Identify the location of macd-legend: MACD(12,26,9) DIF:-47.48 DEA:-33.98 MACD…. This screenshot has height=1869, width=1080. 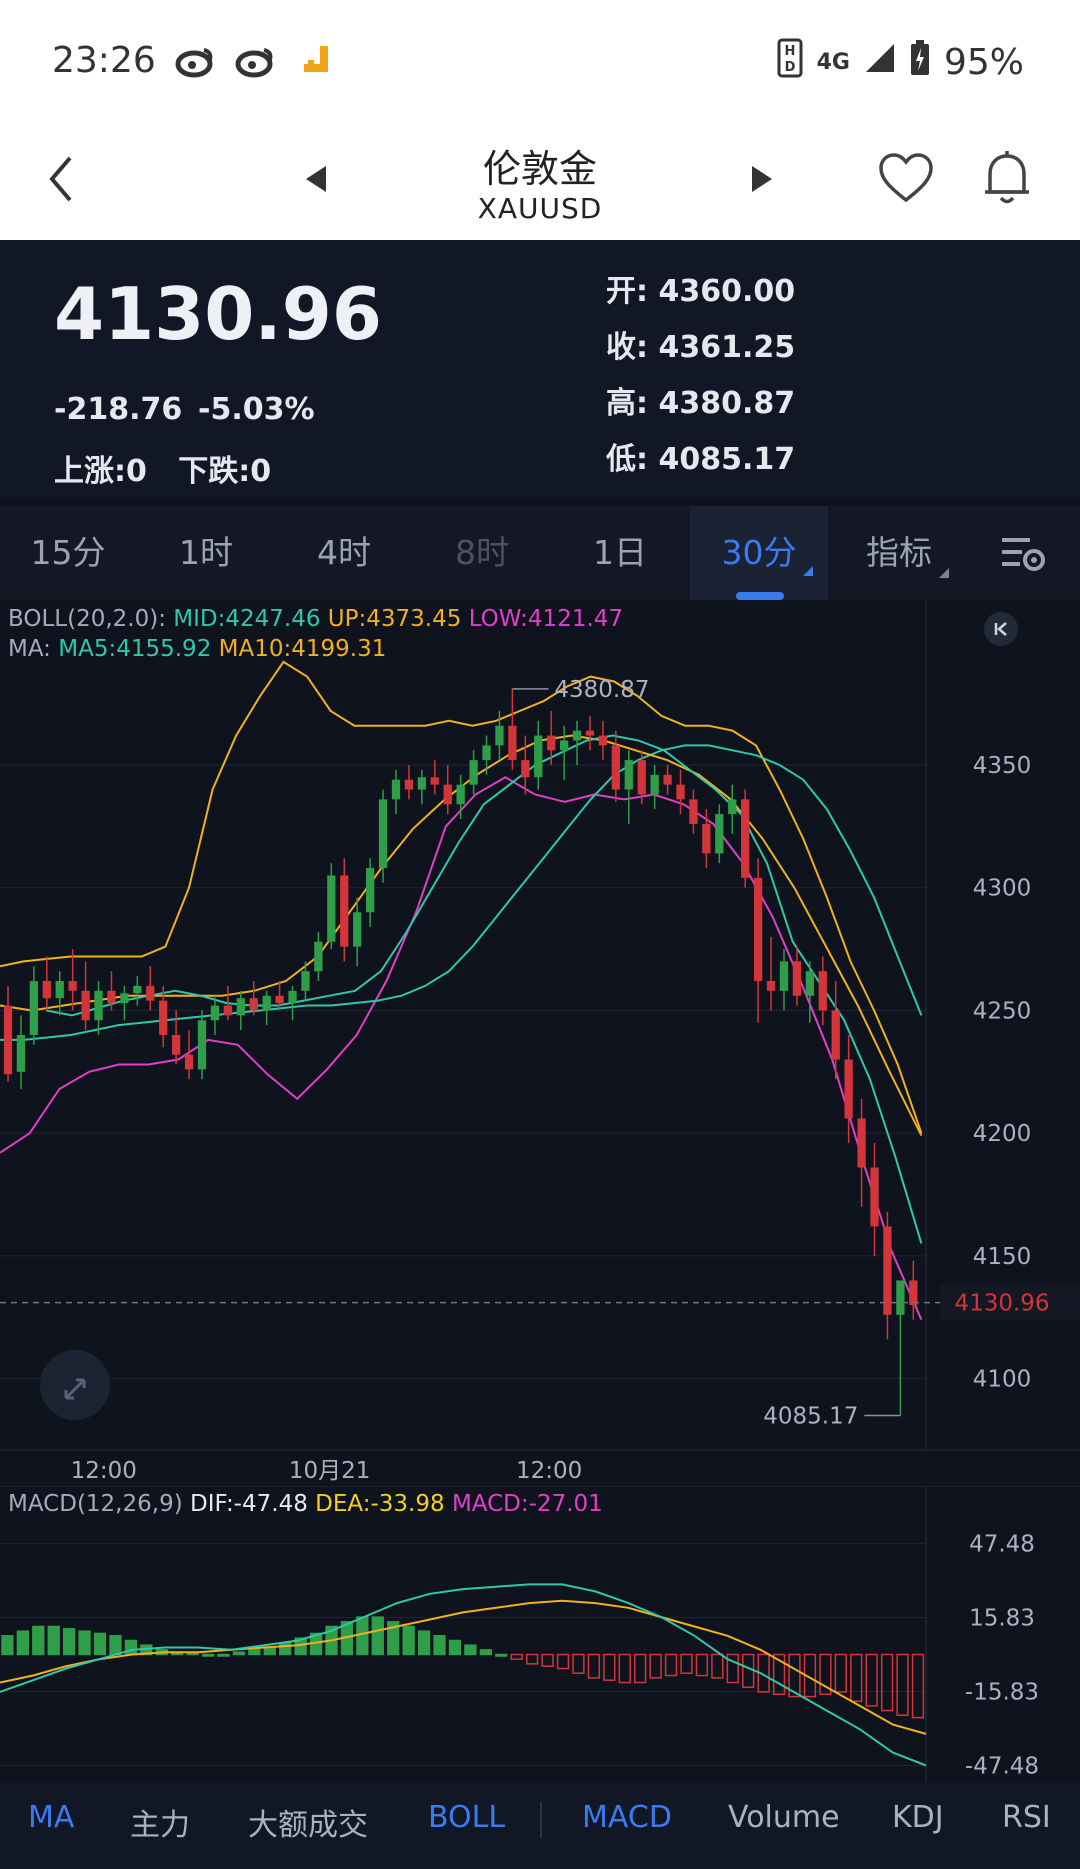
(305, 1504).